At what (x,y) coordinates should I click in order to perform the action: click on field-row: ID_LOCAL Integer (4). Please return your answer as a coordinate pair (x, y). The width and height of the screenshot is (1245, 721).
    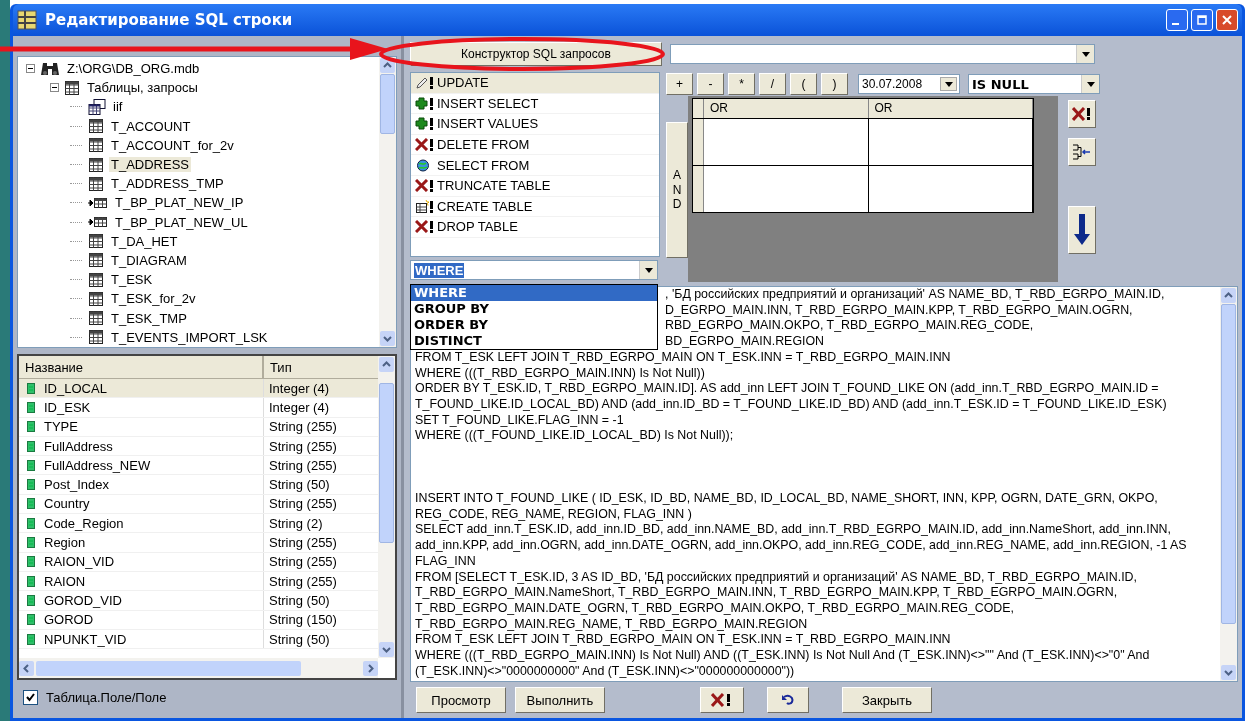
    Looking at the image, I should click on (198, 389).